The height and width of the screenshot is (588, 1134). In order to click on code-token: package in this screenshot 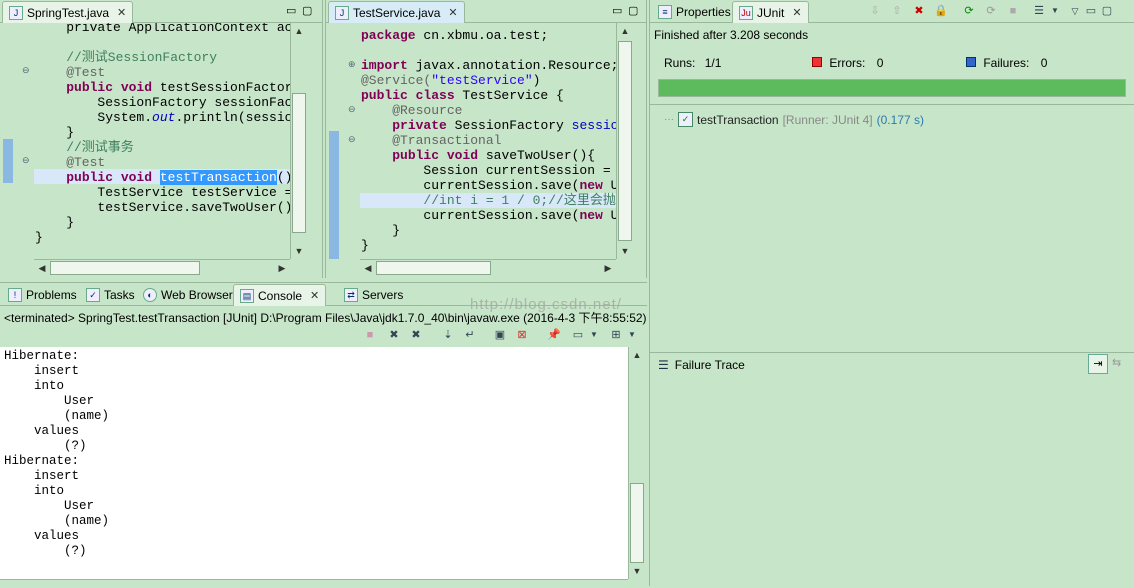, I will do `click(392, 35)`.